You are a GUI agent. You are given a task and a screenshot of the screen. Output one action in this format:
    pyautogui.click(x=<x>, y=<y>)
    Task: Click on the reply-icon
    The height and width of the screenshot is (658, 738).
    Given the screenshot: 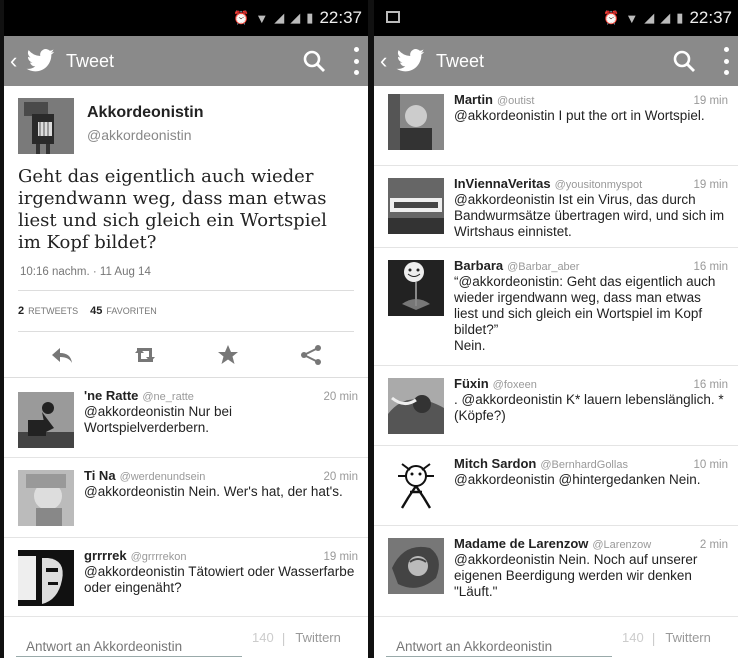 What is the action you would take?
    pyautogui.click(x=62, y=355)
    